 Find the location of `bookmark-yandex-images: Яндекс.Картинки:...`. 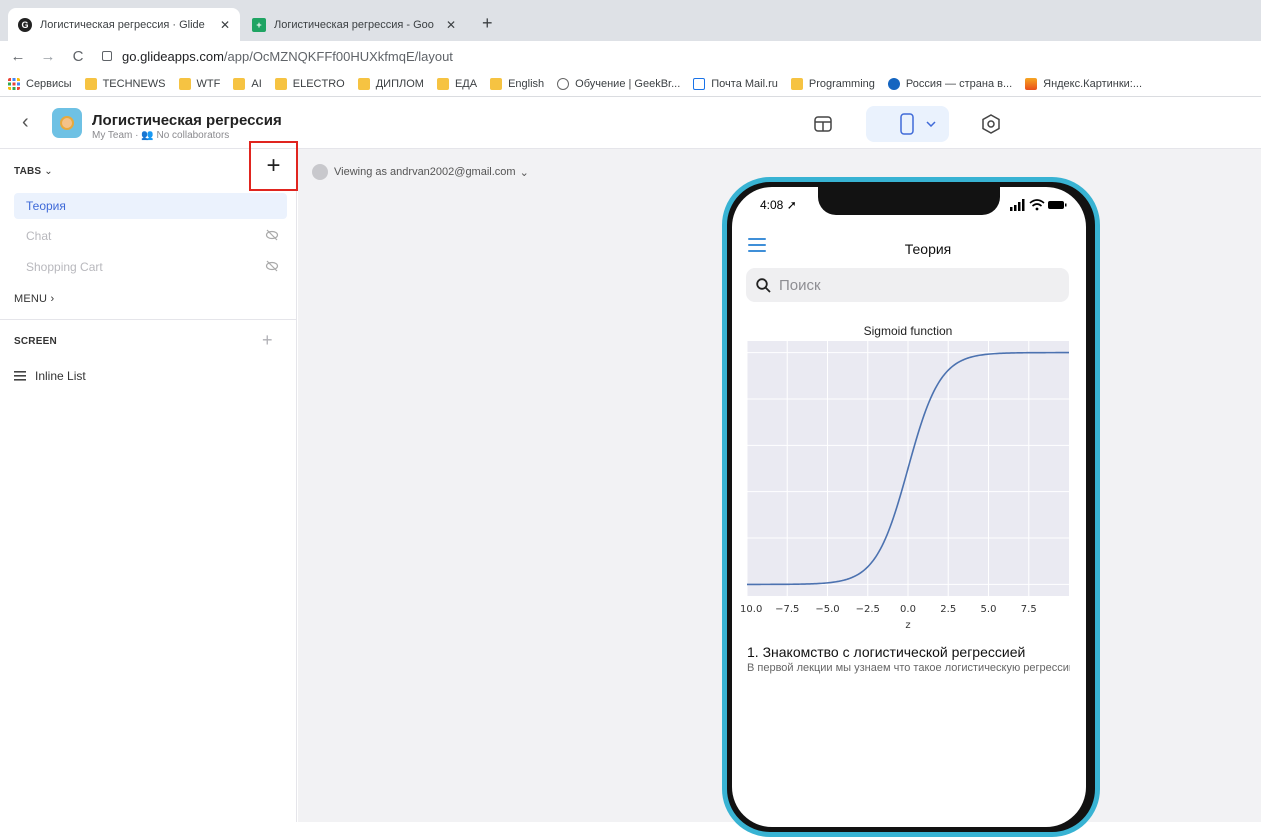

bookmark-yandex-images: Яндекс.Картинки:... is located at coordinates (1084, 83).